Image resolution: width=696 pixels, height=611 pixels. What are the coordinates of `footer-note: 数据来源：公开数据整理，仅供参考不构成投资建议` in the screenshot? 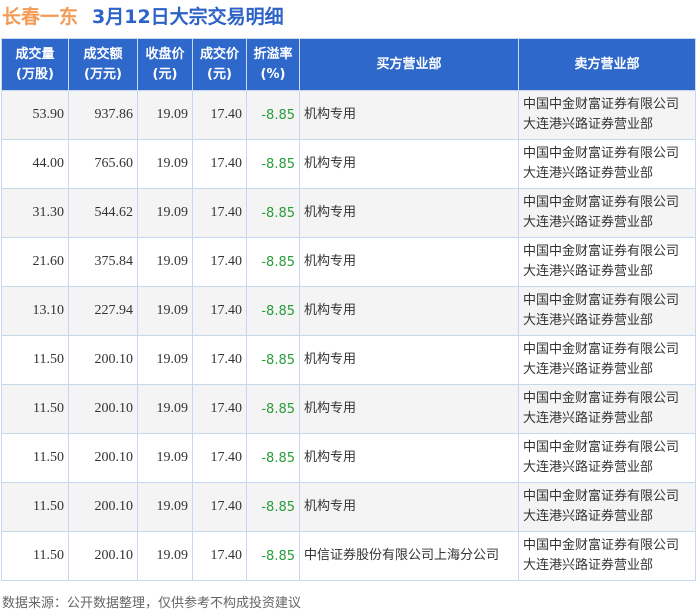 It's located at (152, 603).